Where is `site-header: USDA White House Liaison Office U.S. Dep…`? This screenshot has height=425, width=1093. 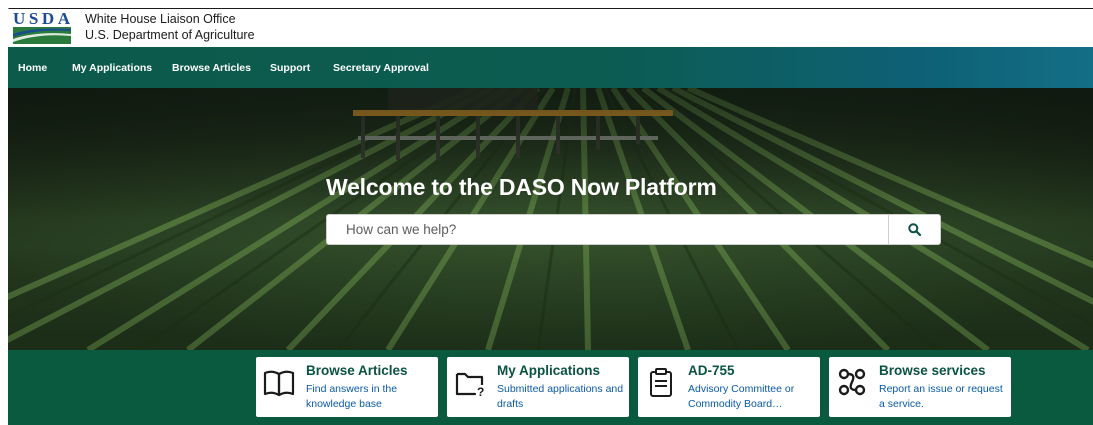
site-header: USDA White House Liaison Office U.S. Dep… is located at coordinates (550, 28).